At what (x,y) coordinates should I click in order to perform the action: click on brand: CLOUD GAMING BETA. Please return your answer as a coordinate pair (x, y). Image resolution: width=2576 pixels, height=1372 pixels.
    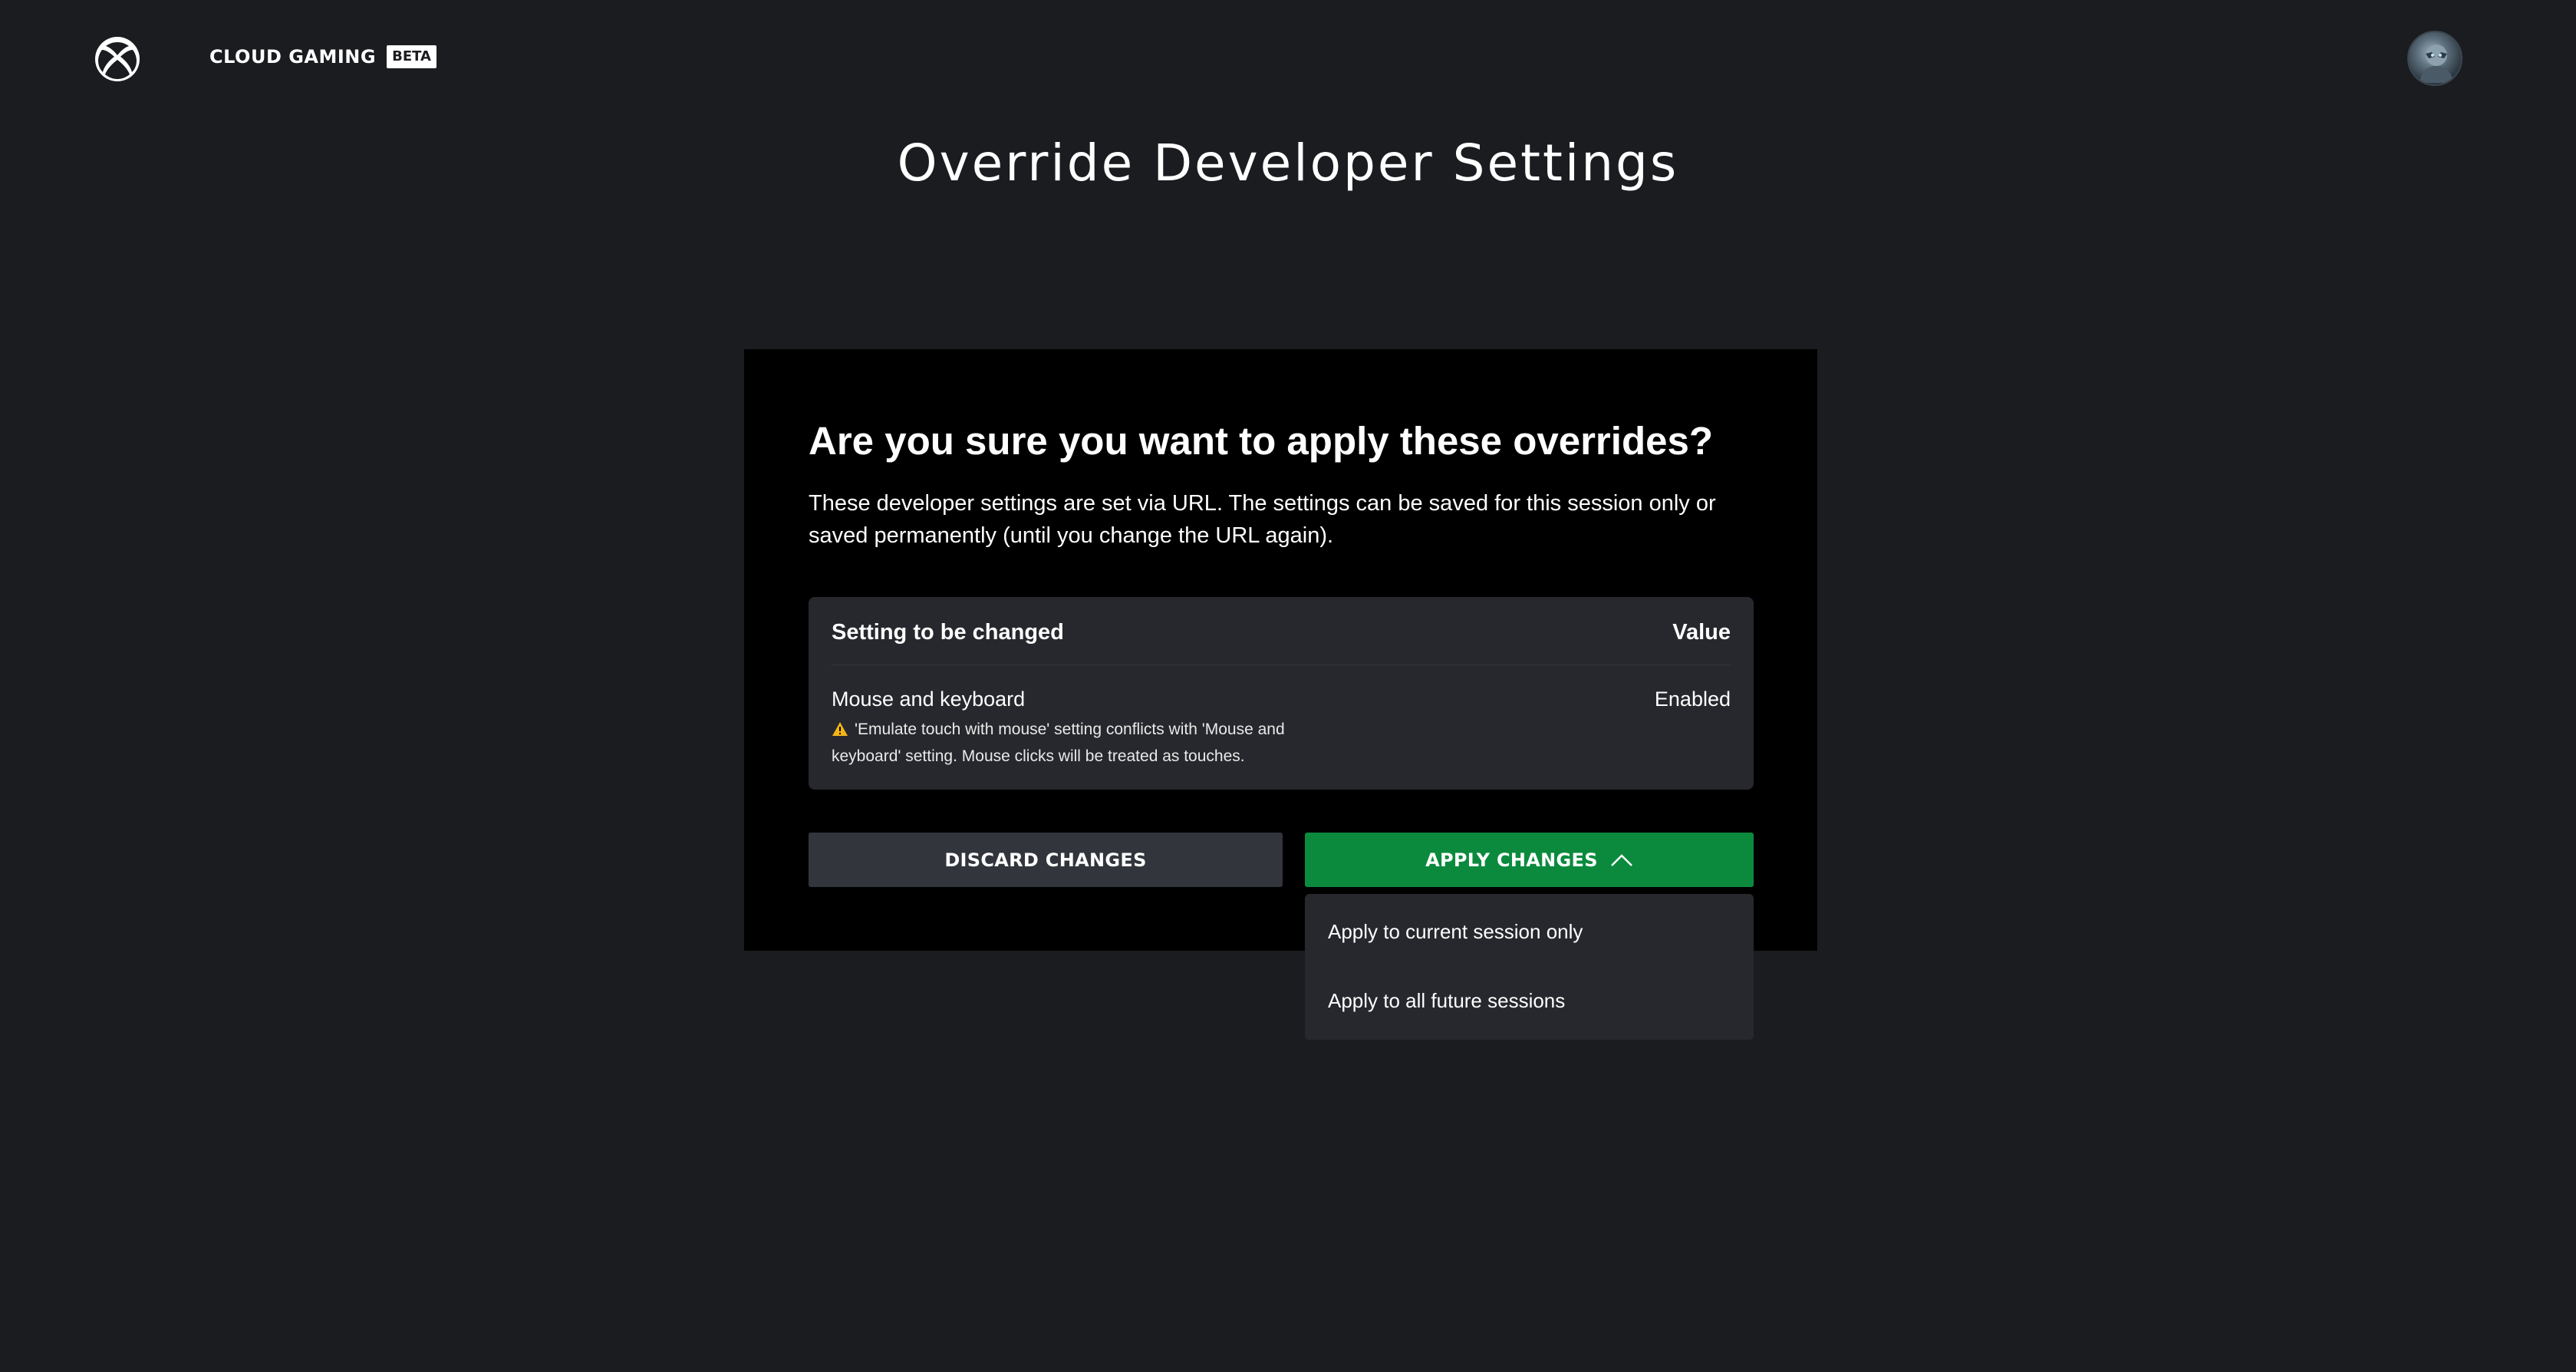
    Looking at the image, I should click on (322, 57).